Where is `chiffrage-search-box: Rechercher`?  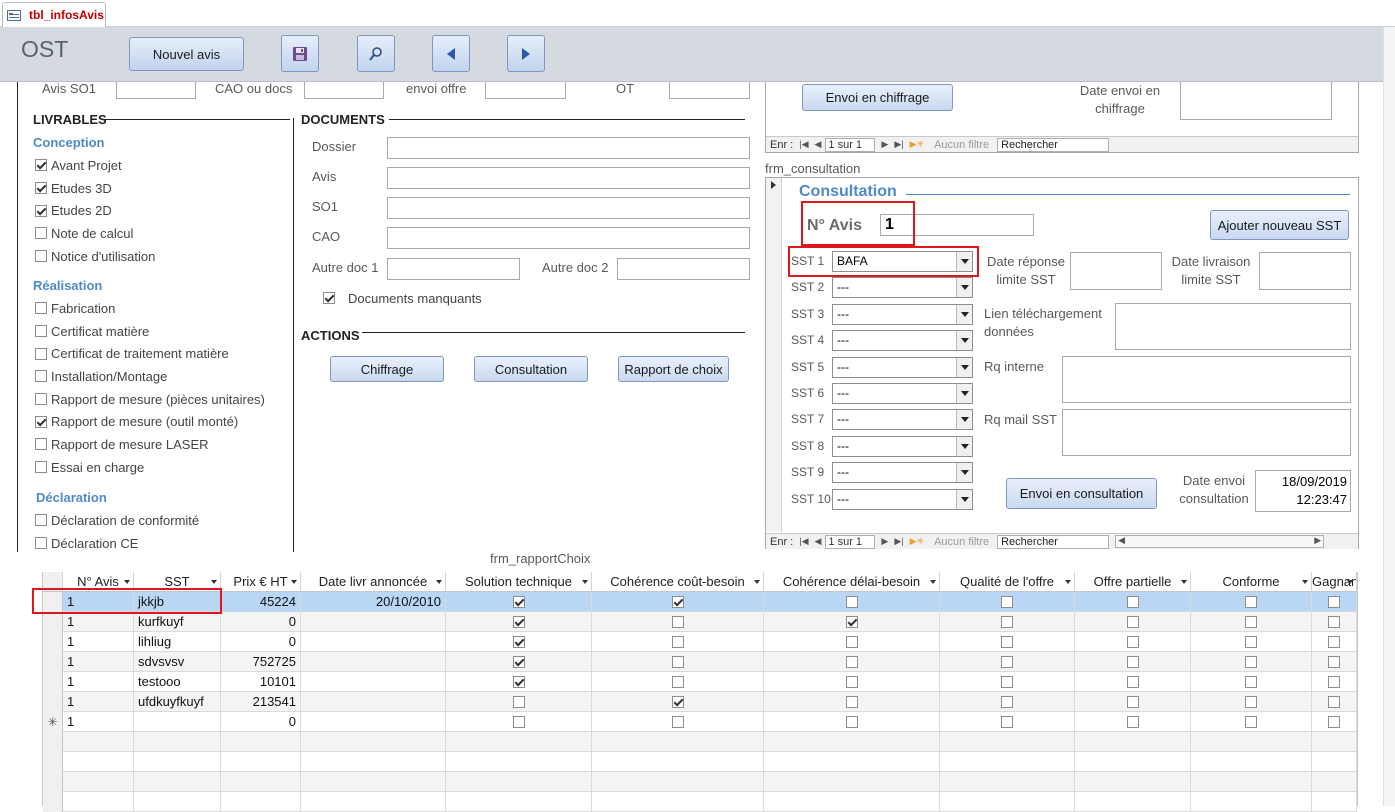
chiffrage-search-box: Rechercher is located at coordinates (1053, 144).